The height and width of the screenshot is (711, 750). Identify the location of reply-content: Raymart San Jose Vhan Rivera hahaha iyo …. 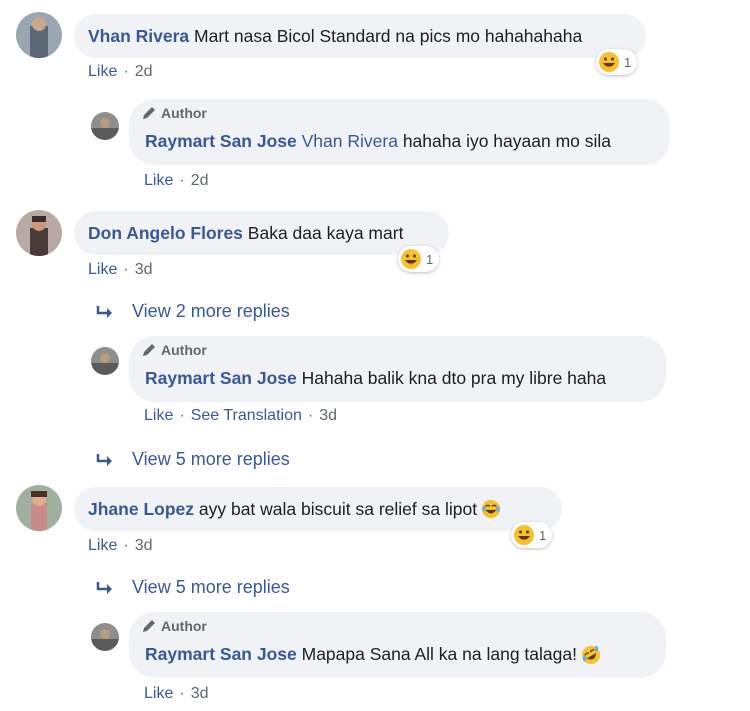
(378, 141).